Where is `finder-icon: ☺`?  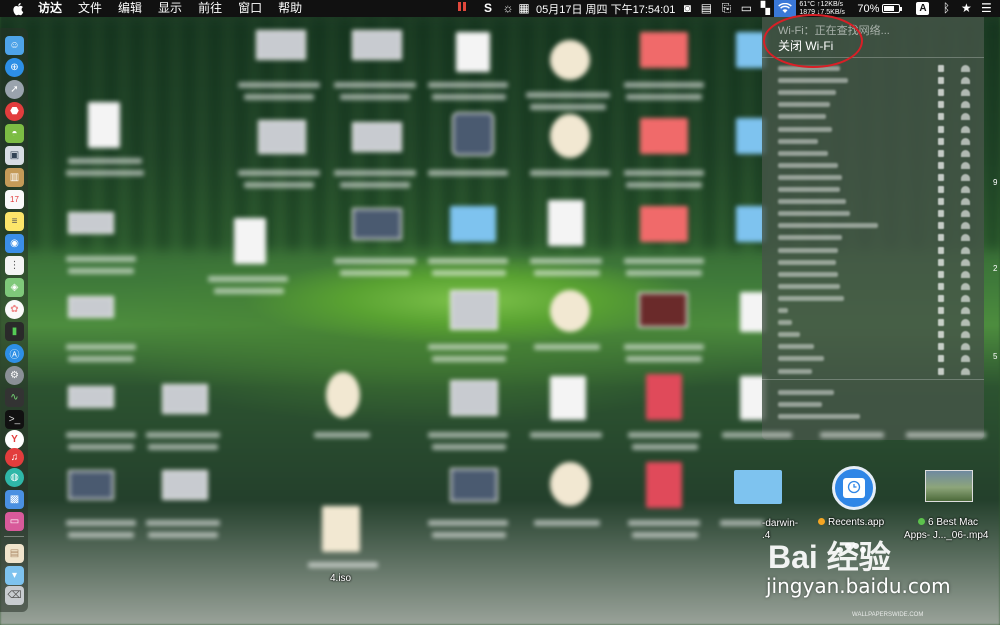 finder-icon: ☺ is located at coordinates (14, 45).